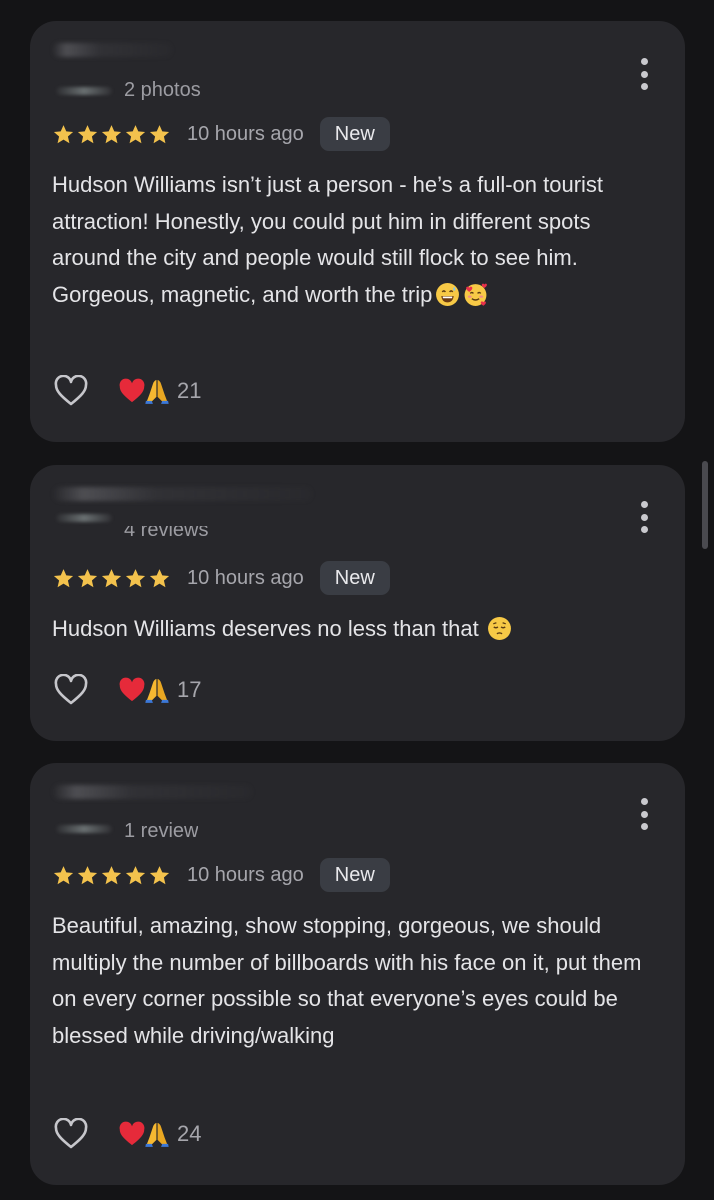 This screenshot has height=1200, width=714. I want to click on reaction-count: 21, so click(189, 390).